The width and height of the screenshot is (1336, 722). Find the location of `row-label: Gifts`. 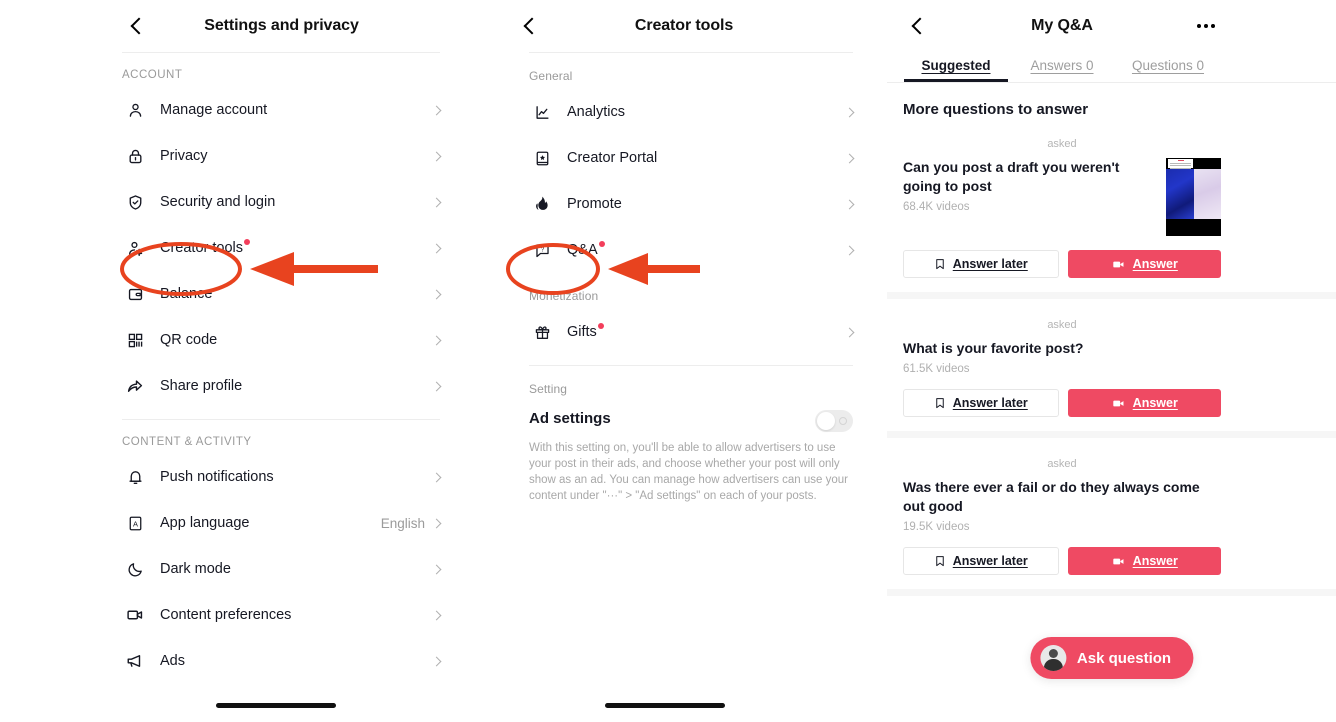

row-label: Gifts is located at coordinates (585, 331).